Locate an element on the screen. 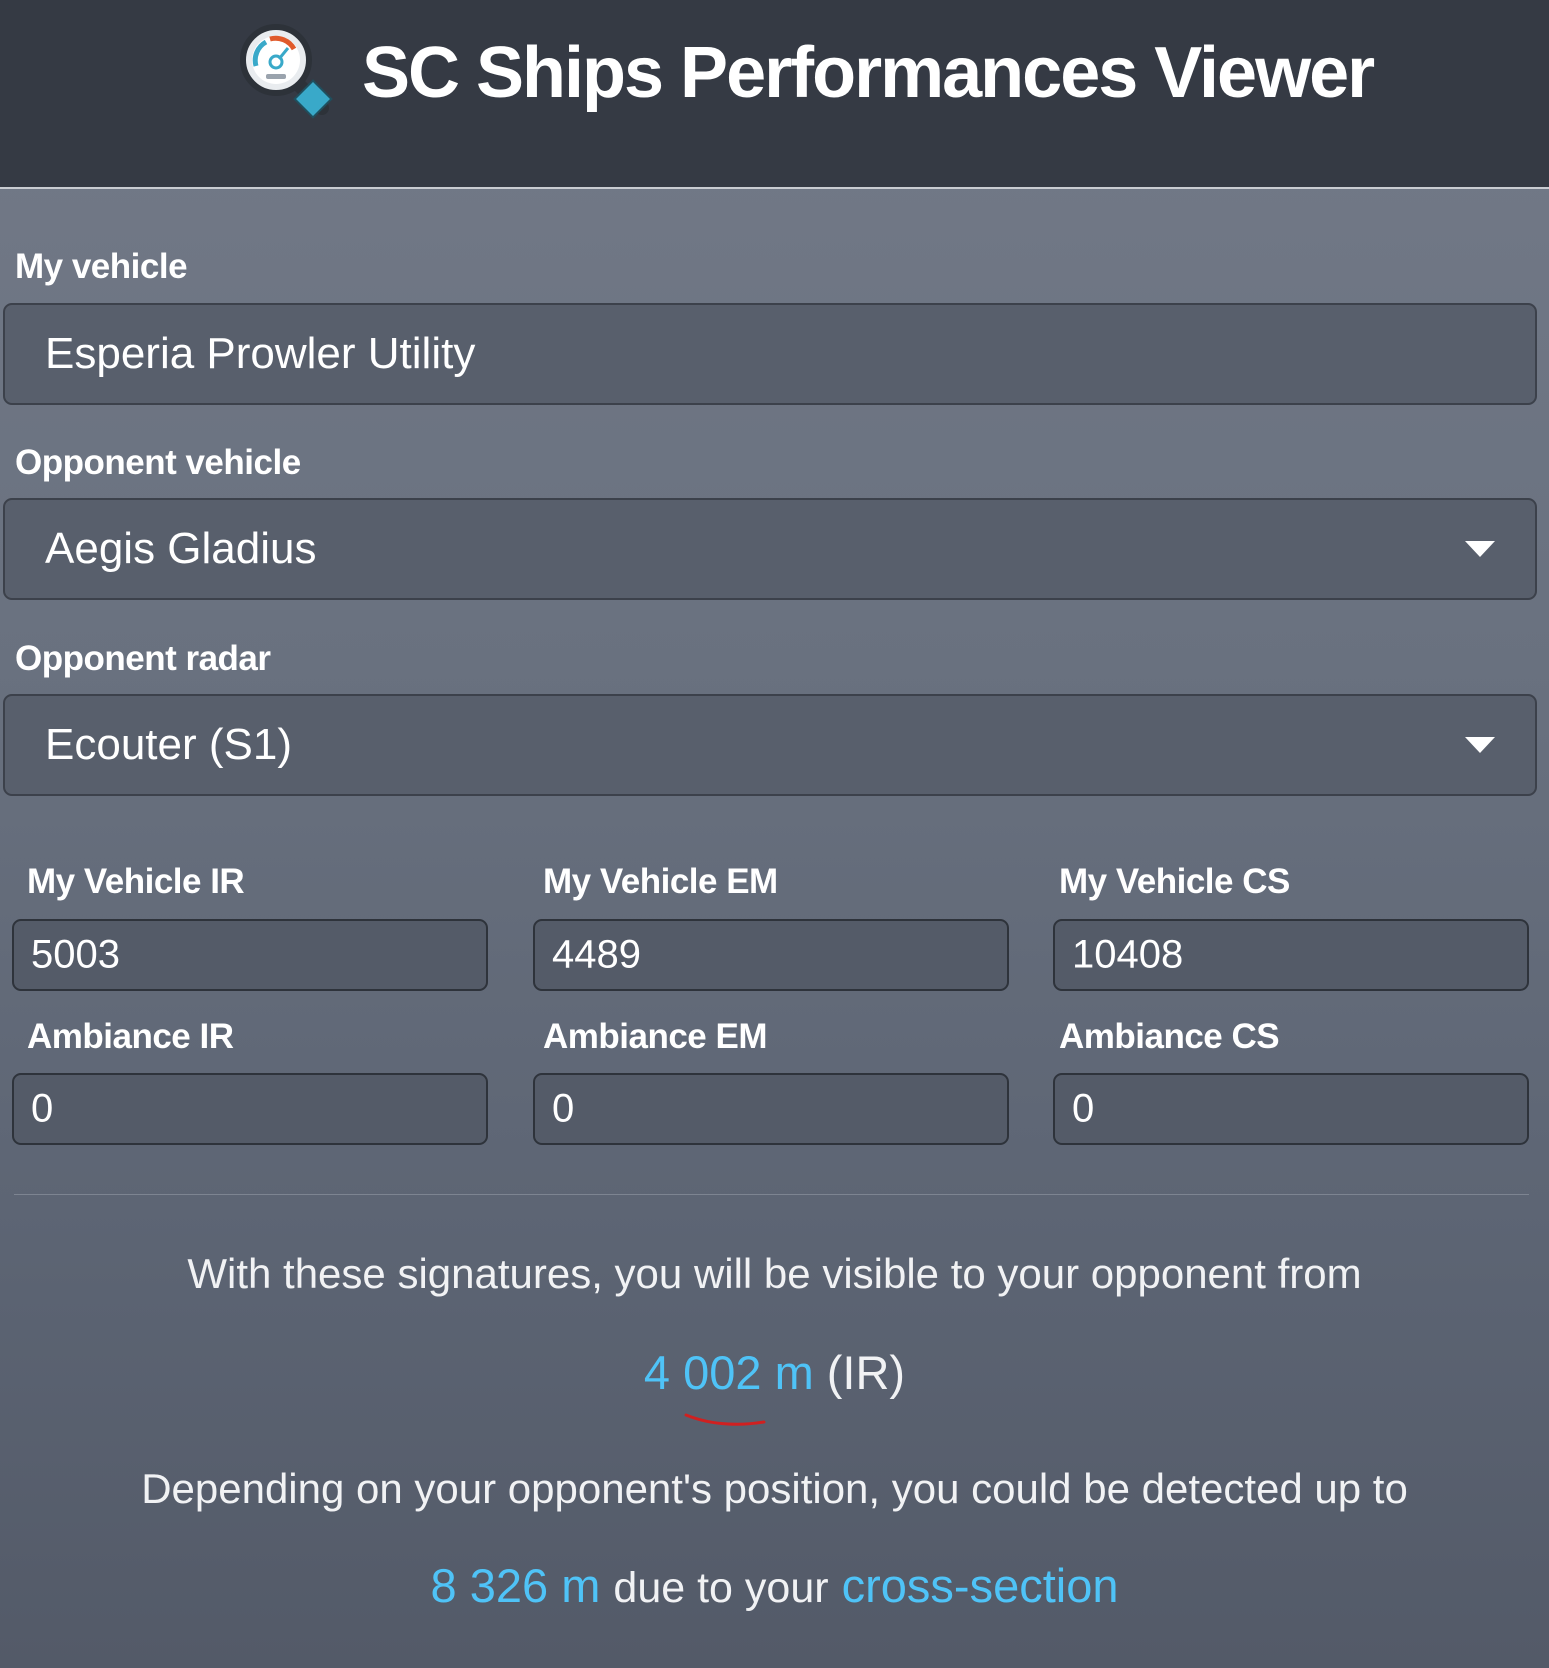  ambiance-cs-label: Ambiance CS is located at coordinates (1169, 1036).